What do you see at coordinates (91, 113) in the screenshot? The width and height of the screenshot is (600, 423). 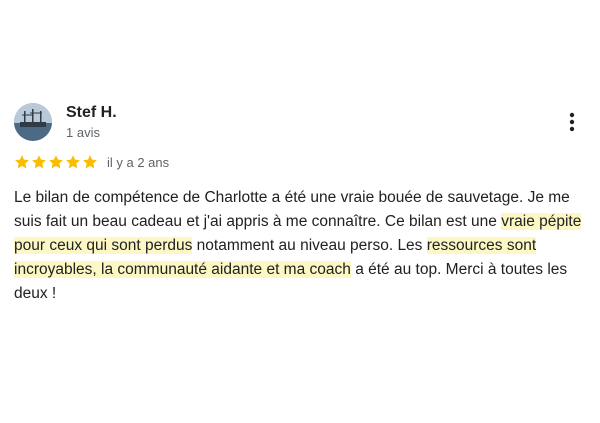 I see `author-name: Stef H.` at bounding box center [91, 113].